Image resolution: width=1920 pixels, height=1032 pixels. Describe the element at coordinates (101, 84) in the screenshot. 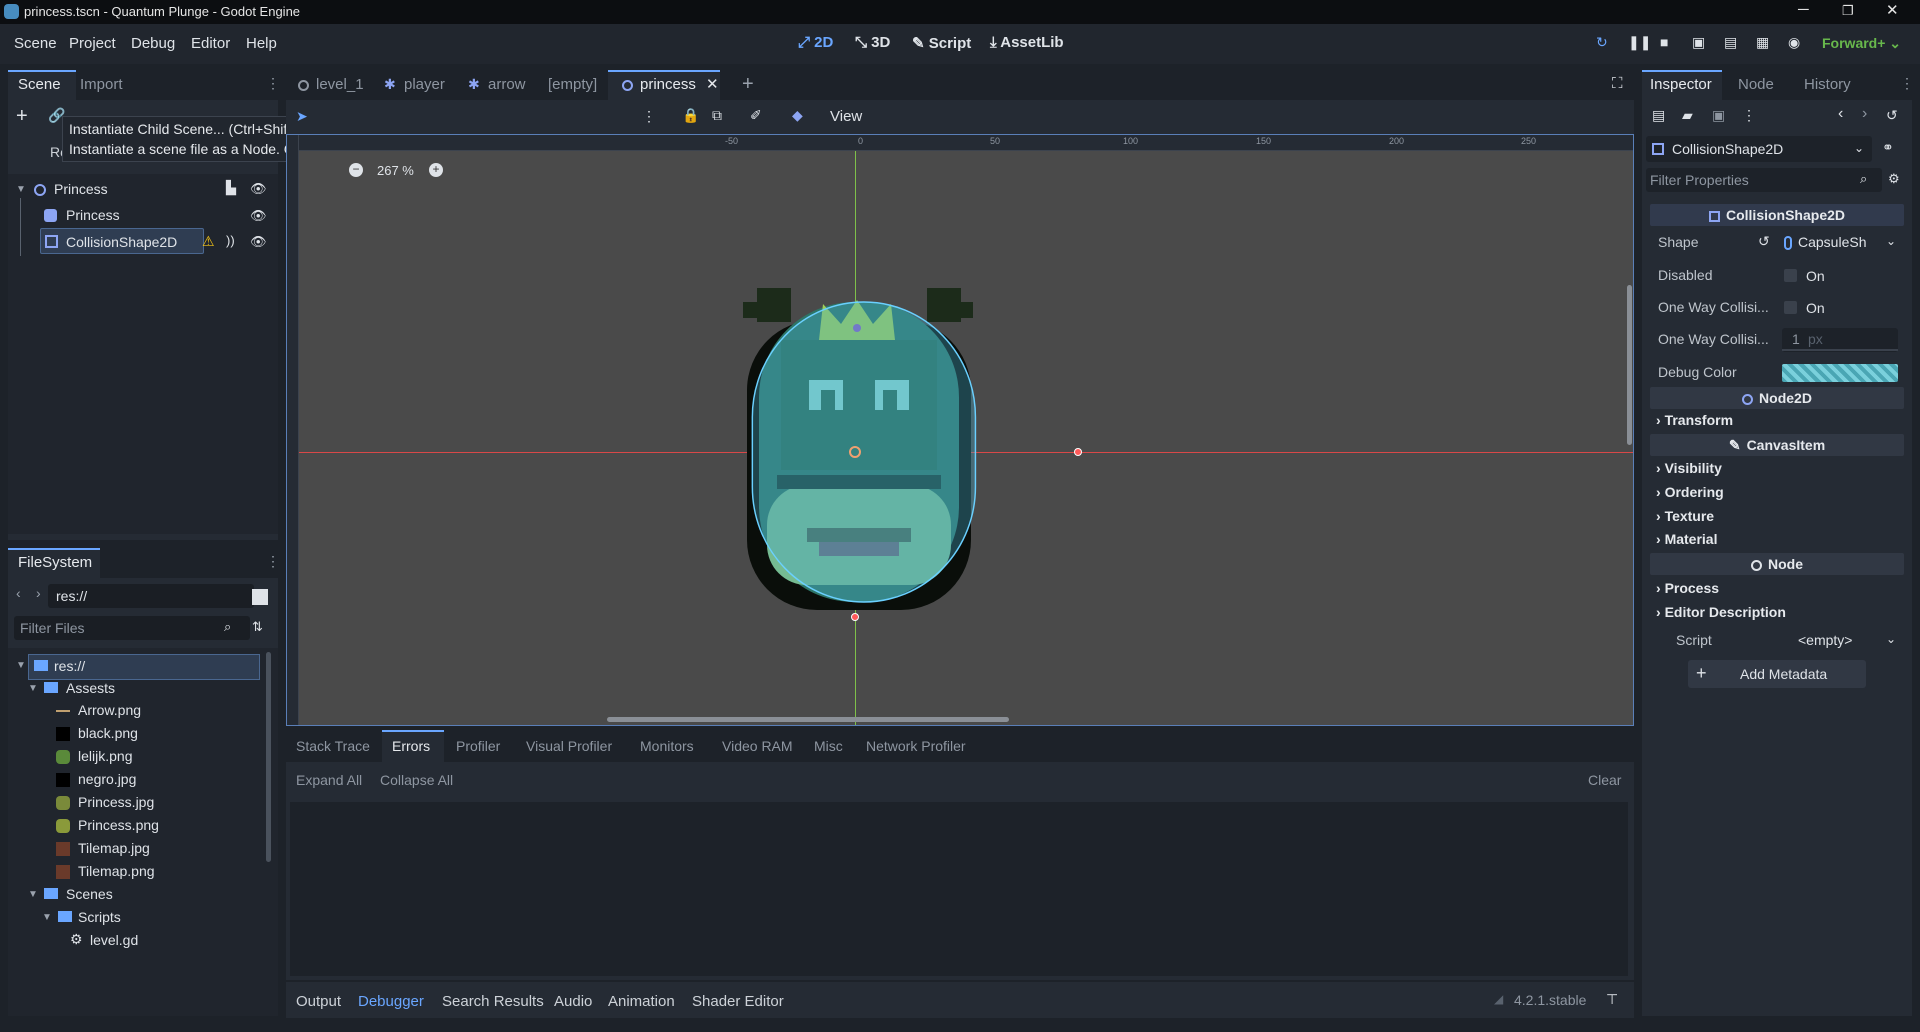

I see `tab-import: Import` at that location.